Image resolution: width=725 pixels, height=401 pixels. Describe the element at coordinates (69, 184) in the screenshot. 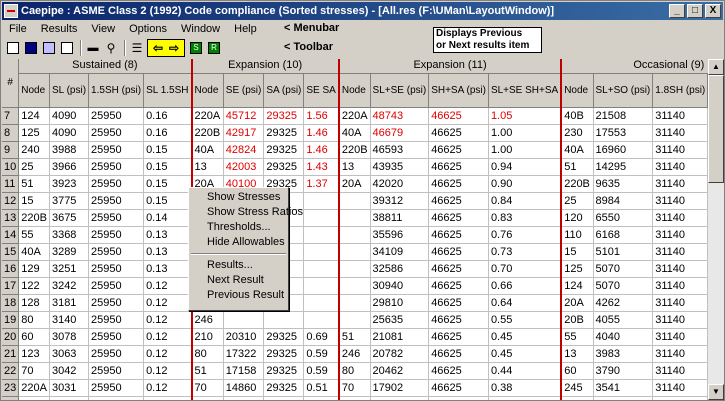

I see `table-cell: 3923` at that location.